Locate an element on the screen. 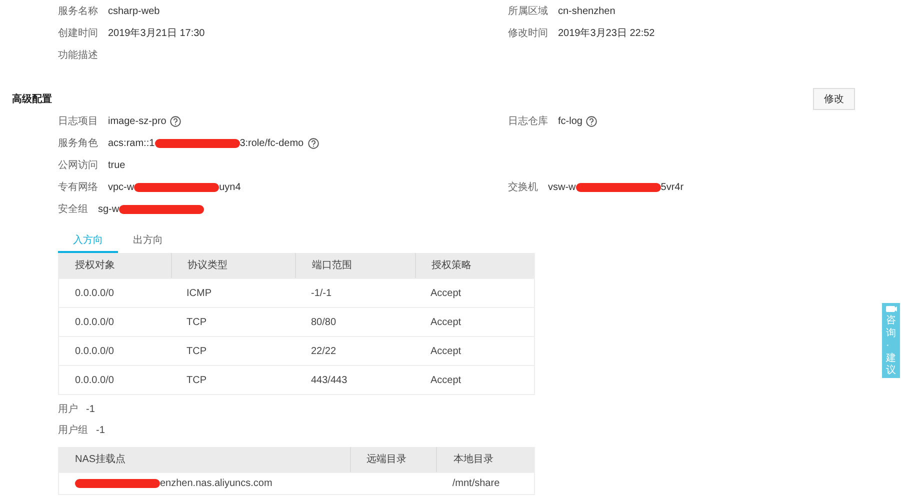 The width and height of the screenshot is (901, 500). field-value: 2019年3月23日 22:52 is located at coordinates (606, 33).